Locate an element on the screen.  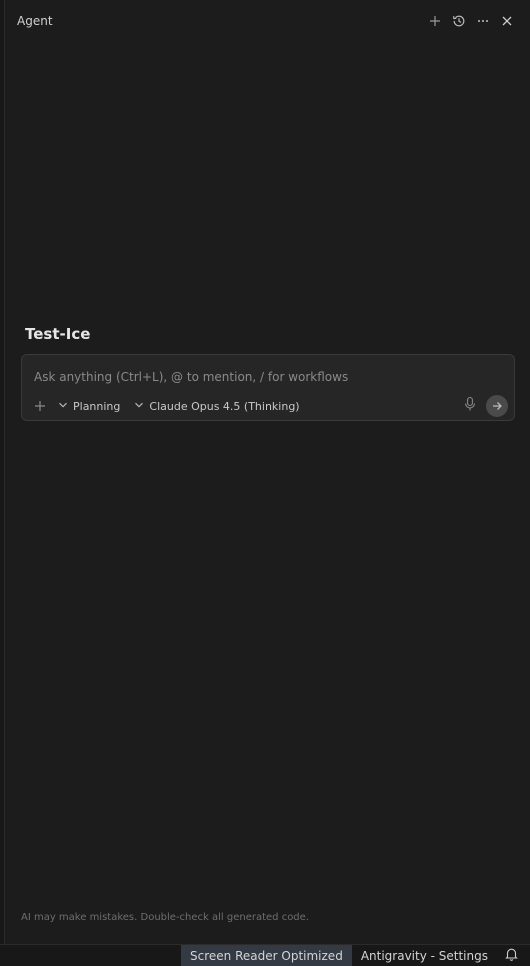
history-button is located at coordinates (459, 21).